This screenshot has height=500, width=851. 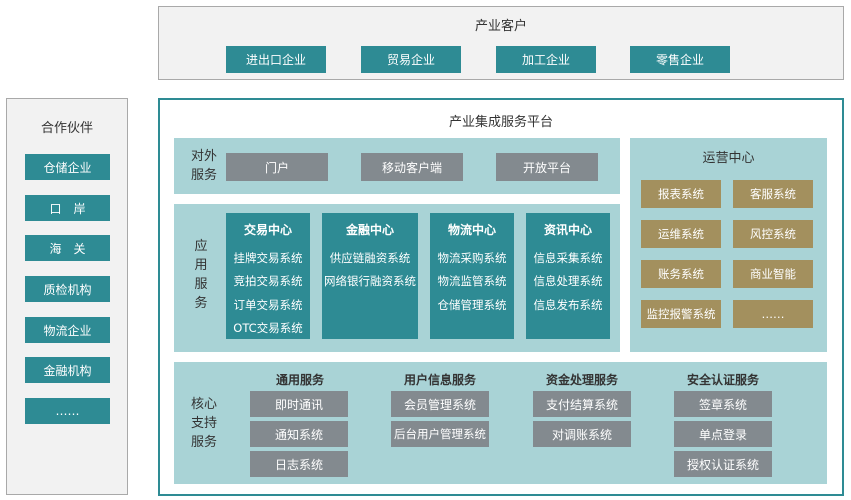 I want to click on finance-center-title: 金融中心, so click(x=369, y=230).